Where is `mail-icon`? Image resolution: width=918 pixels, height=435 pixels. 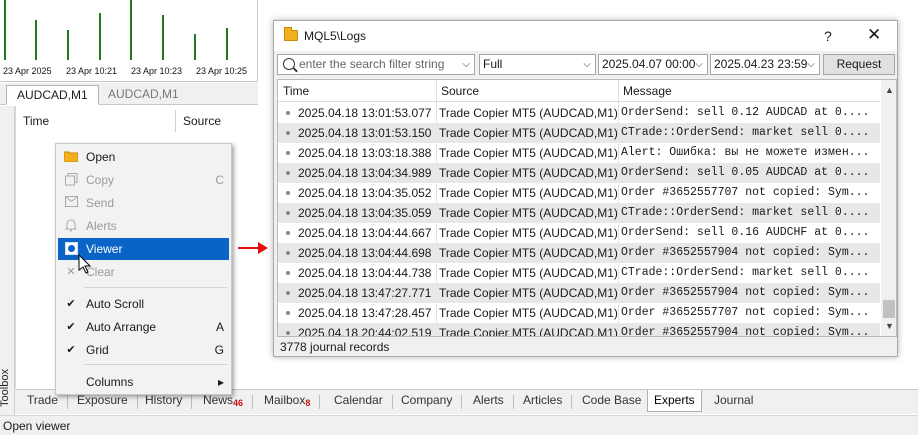
mail-icon is located at coordinates (71, 203).